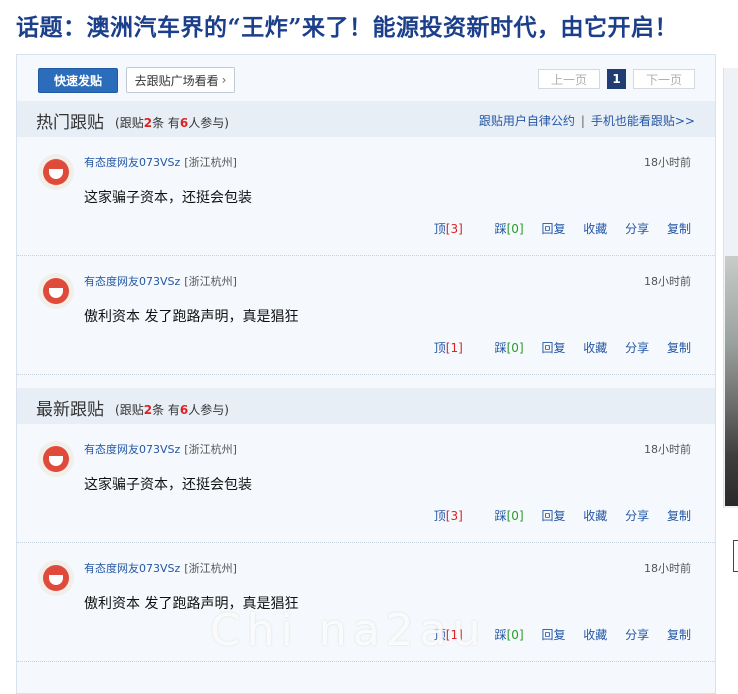 The image size is (738, 694). What do you see at coordinates (191, 317) in the screenshot?
I see `comment-text: 傲利资本 发了跑路声明，真是猖狂` at bounding box center [191, 317].